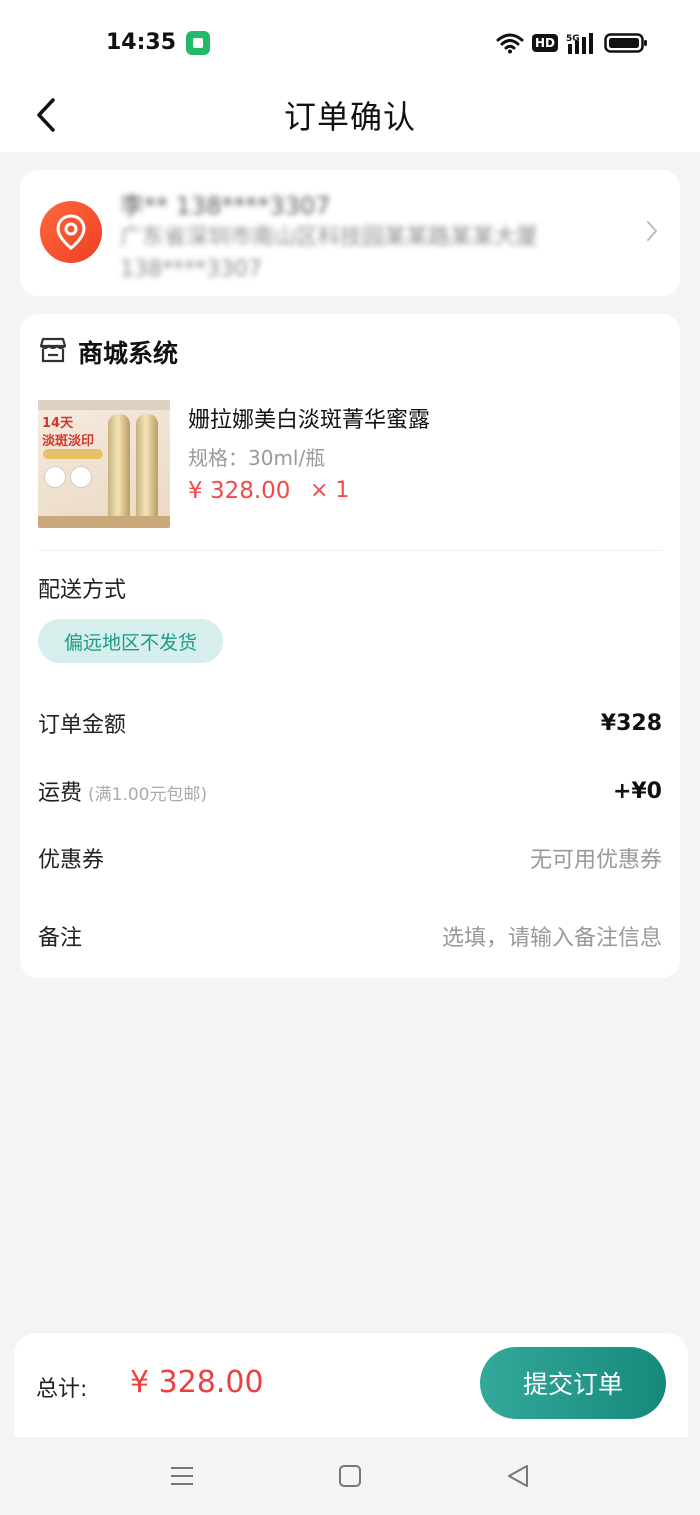  What do you see at coordinates (82, 590) in the screenshot?
I see `delivery-method-label: 配送方式` at bounding box center [82, 590].